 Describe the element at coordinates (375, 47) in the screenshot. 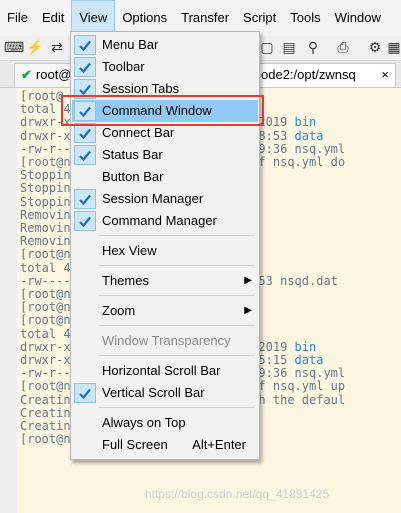

I see `gear-icon: ⚙` at that location.